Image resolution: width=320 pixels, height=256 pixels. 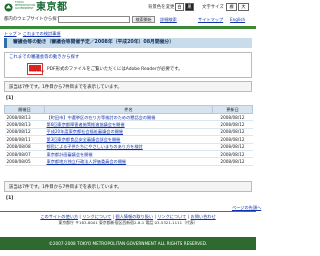 I want to click on search-label: 都内のウェブサイトから探す, so click(x=33, y=19).